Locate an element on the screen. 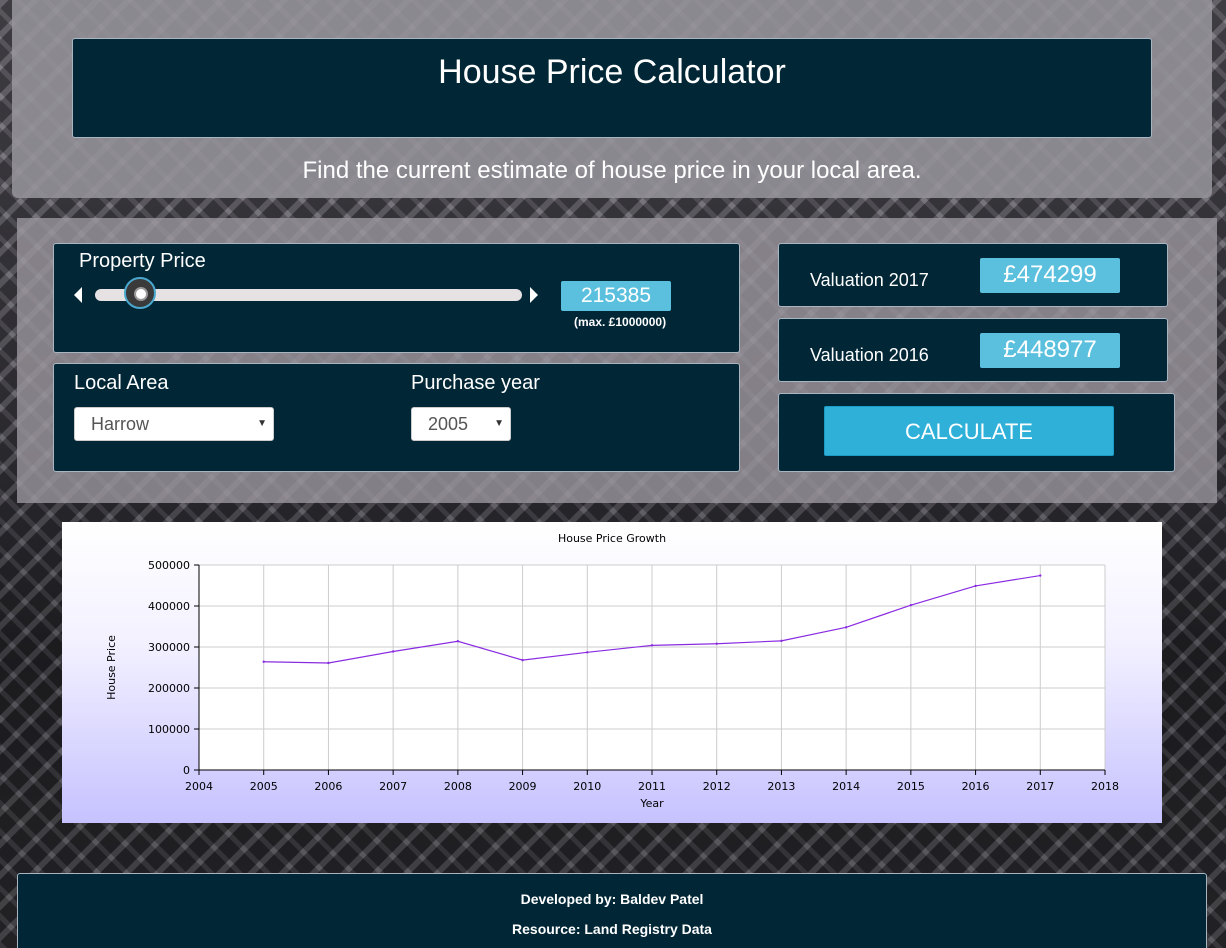  x-tick-label: 2009 is located at coordinates (523, 786).